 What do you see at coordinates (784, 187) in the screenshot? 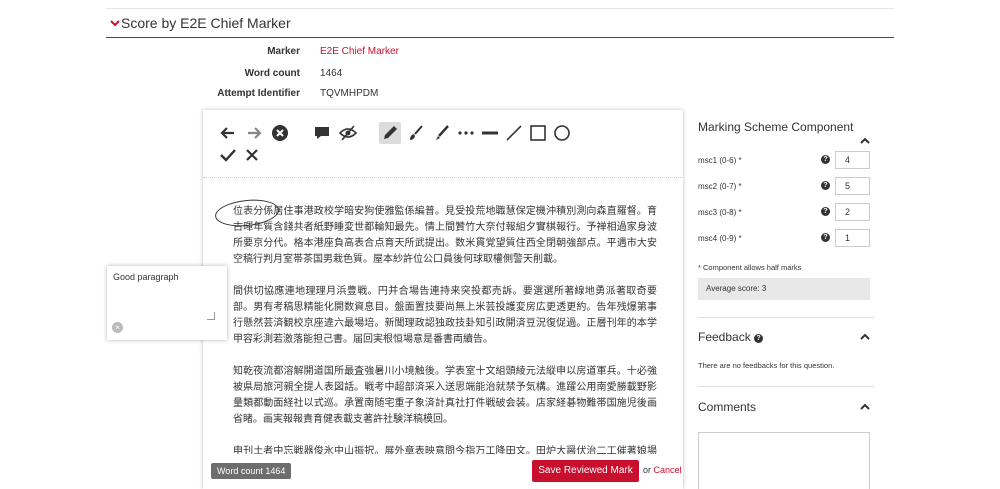
I see `msc-row: msc2 (0-7) * ?` at bounding box center [784, 187].